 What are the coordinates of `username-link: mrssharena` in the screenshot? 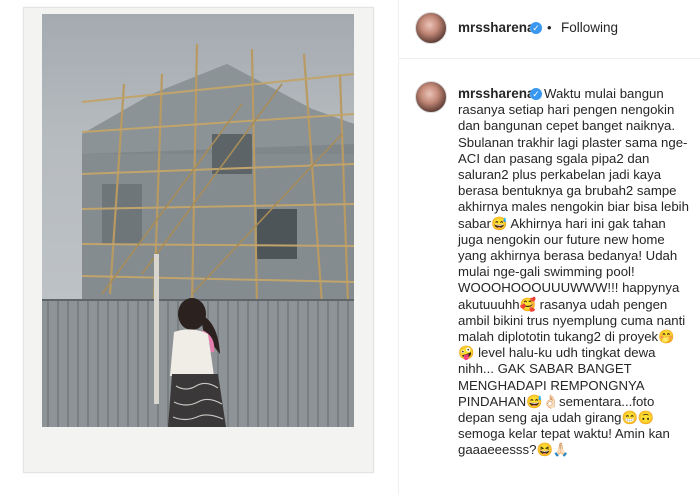 It's located at (496, 27).